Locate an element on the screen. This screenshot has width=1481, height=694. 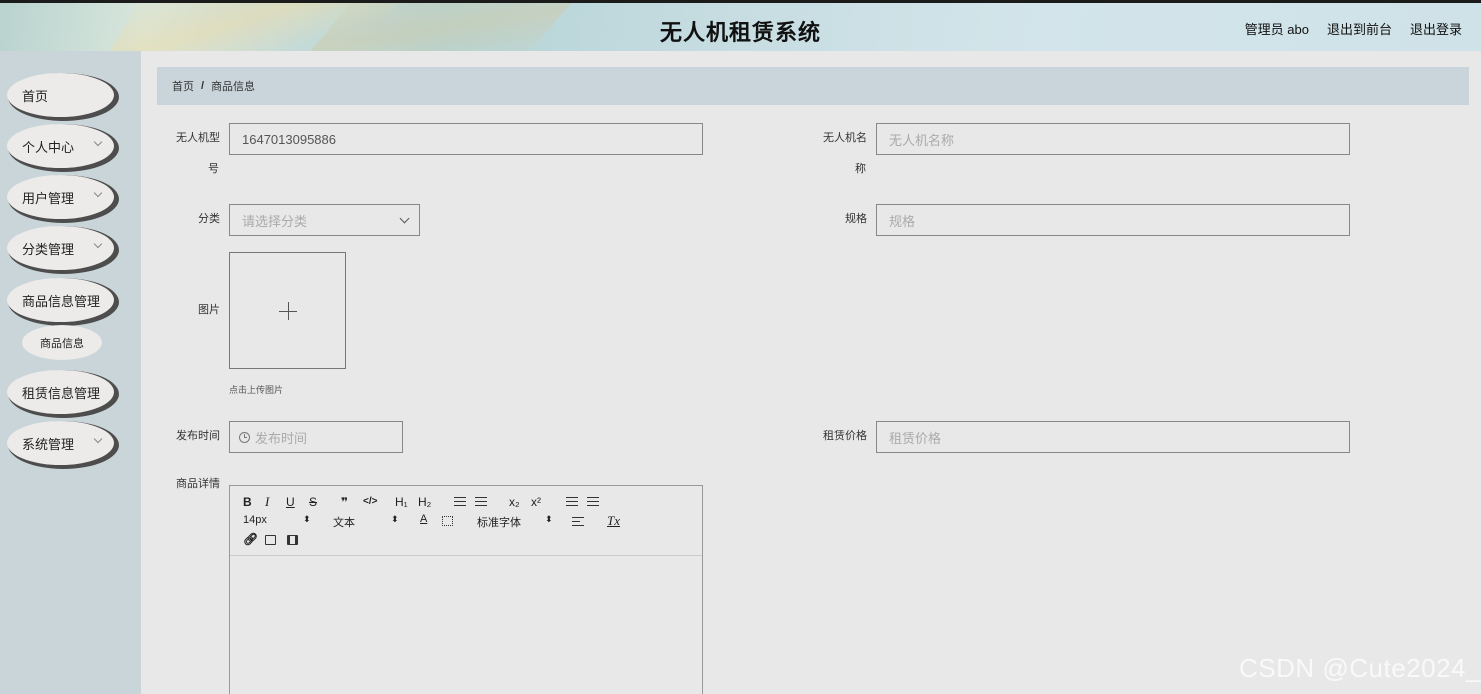
italic-button: I is located at coordinates (267, 502).